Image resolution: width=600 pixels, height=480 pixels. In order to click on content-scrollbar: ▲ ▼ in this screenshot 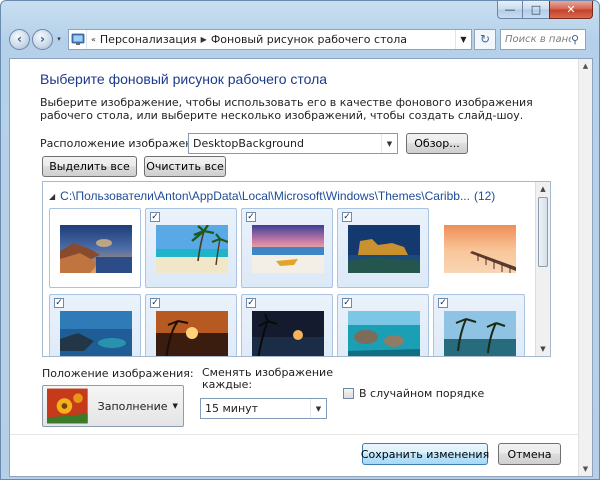, I will do `click(585, 267)`.